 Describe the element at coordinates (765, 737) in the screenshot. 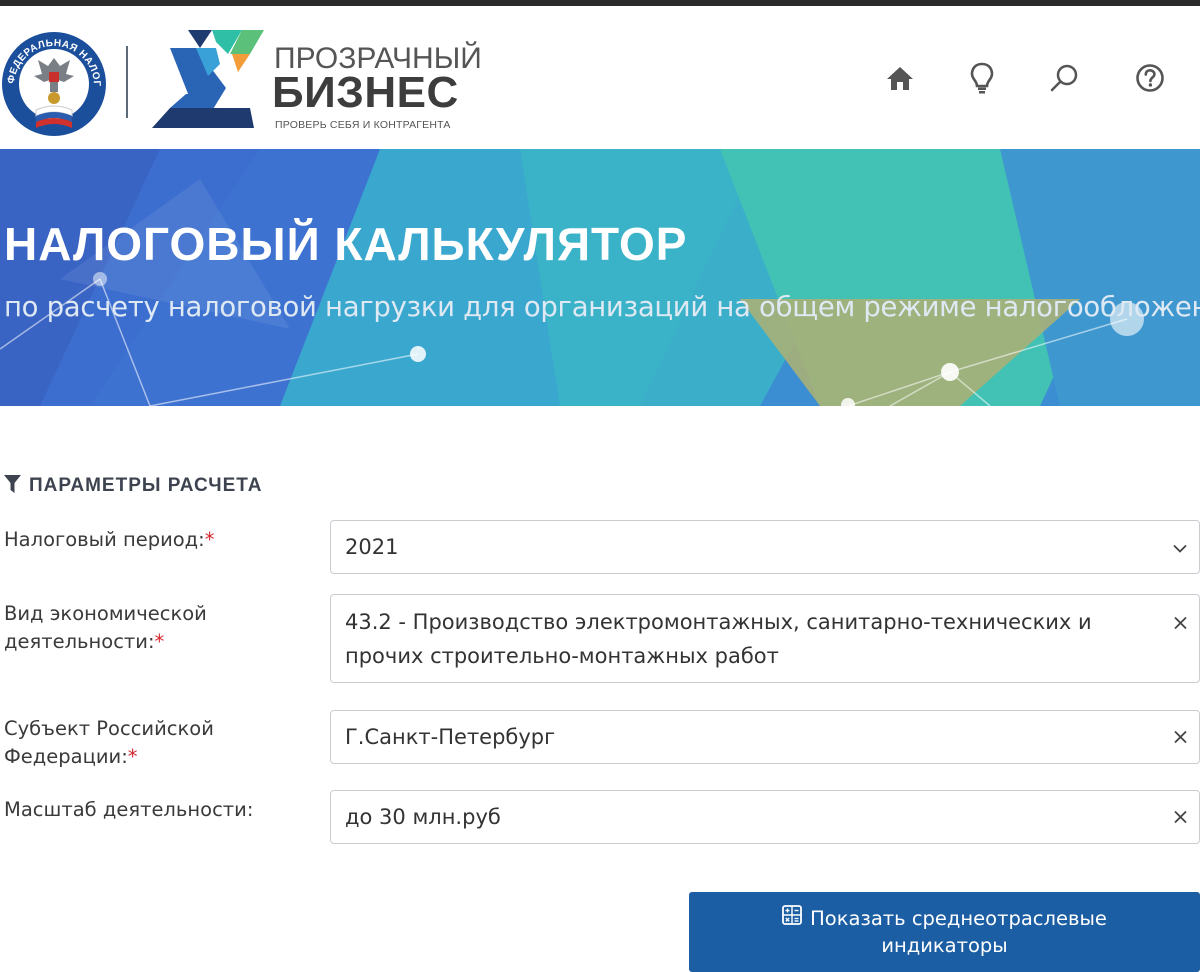

I see `region-select: Г.Санкт-Петербург` at that location.